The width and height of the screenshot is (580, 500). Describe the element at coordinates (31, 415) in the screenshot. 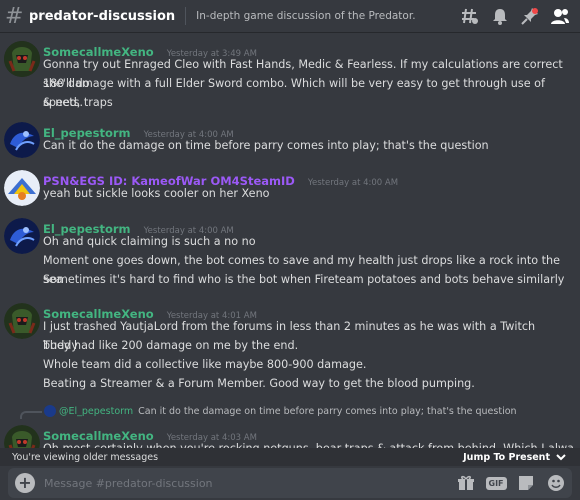

I see `reply-connector` at that location.